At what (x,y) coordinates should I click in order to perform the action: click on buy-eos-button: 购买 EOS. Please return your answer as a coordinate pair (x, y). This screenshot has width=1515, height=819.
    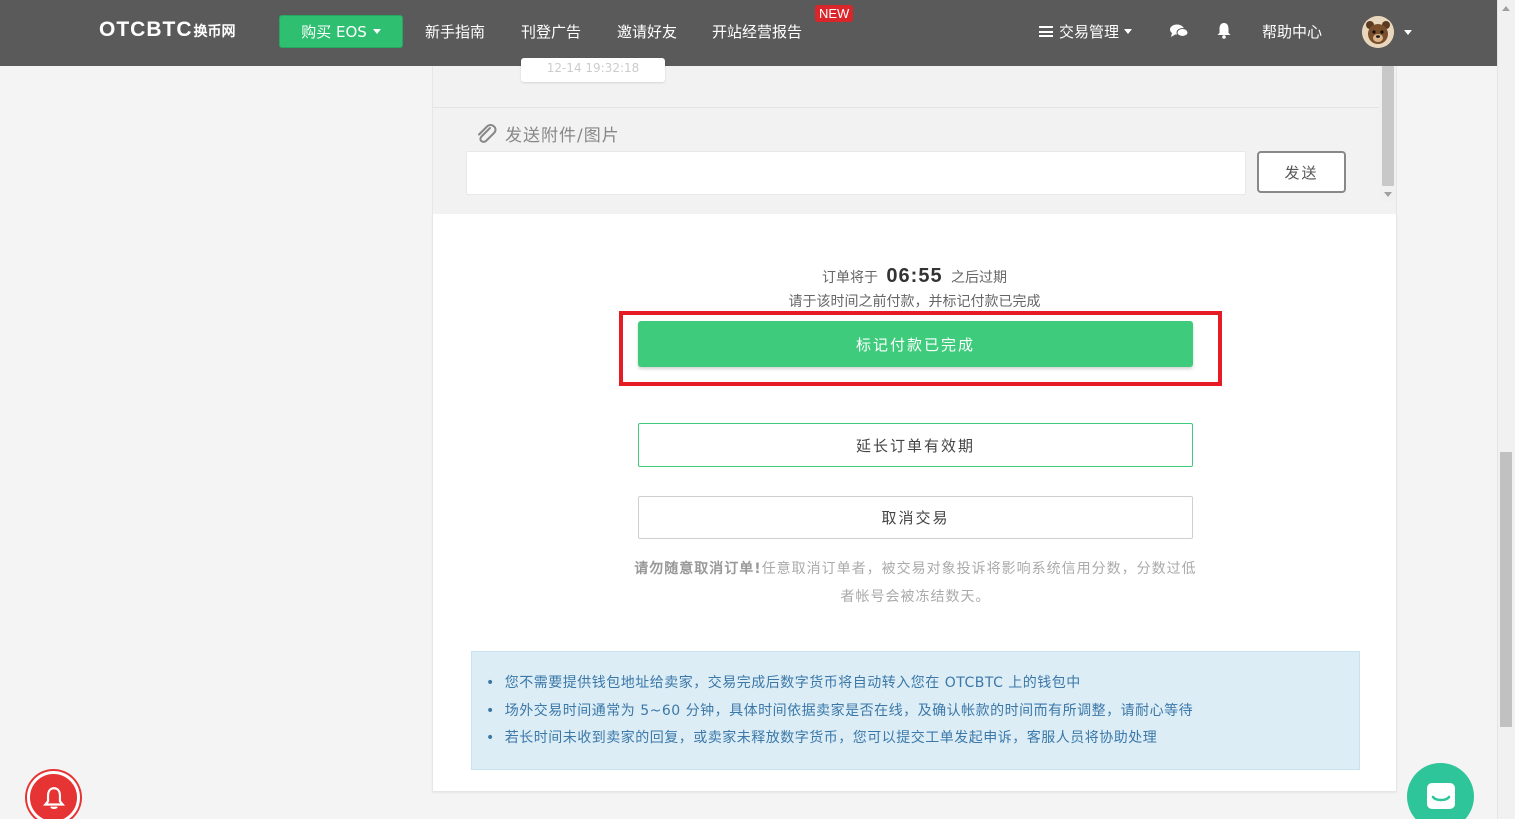
    Looking at the image, I should click on (341, 31).